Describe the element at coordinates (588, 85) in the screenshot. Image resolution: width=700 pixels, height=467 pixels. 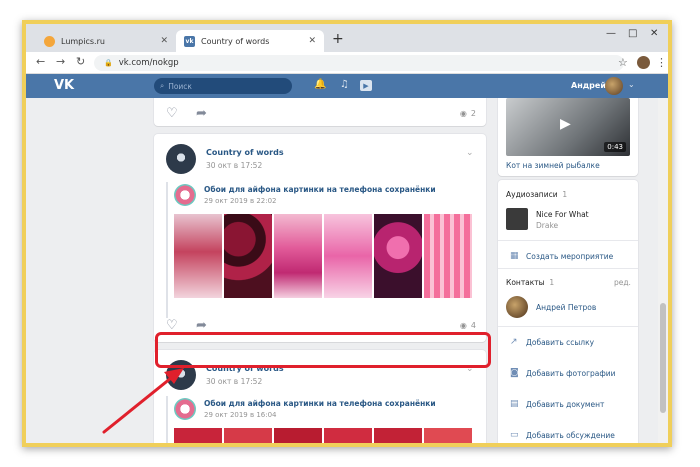
I see `user-name: Андрей` at that location.